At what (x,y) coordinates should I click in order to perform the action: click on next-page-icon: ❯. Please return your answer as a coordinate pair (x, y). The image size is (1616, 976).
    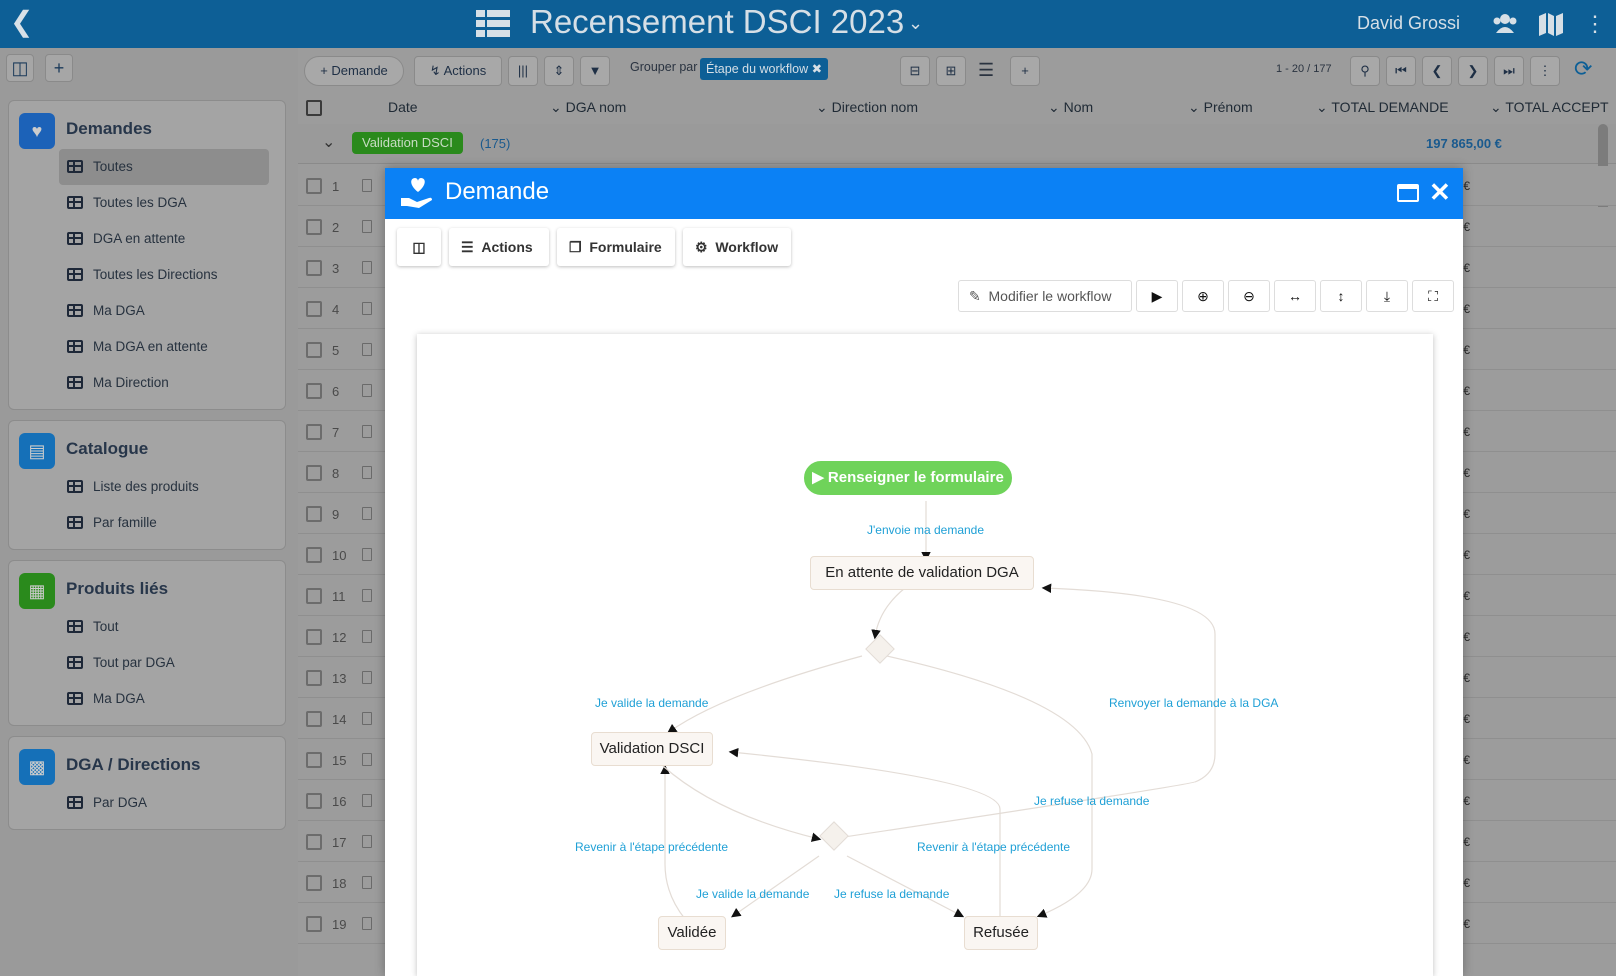
    Looking at the image, I should click on (1473, 71).